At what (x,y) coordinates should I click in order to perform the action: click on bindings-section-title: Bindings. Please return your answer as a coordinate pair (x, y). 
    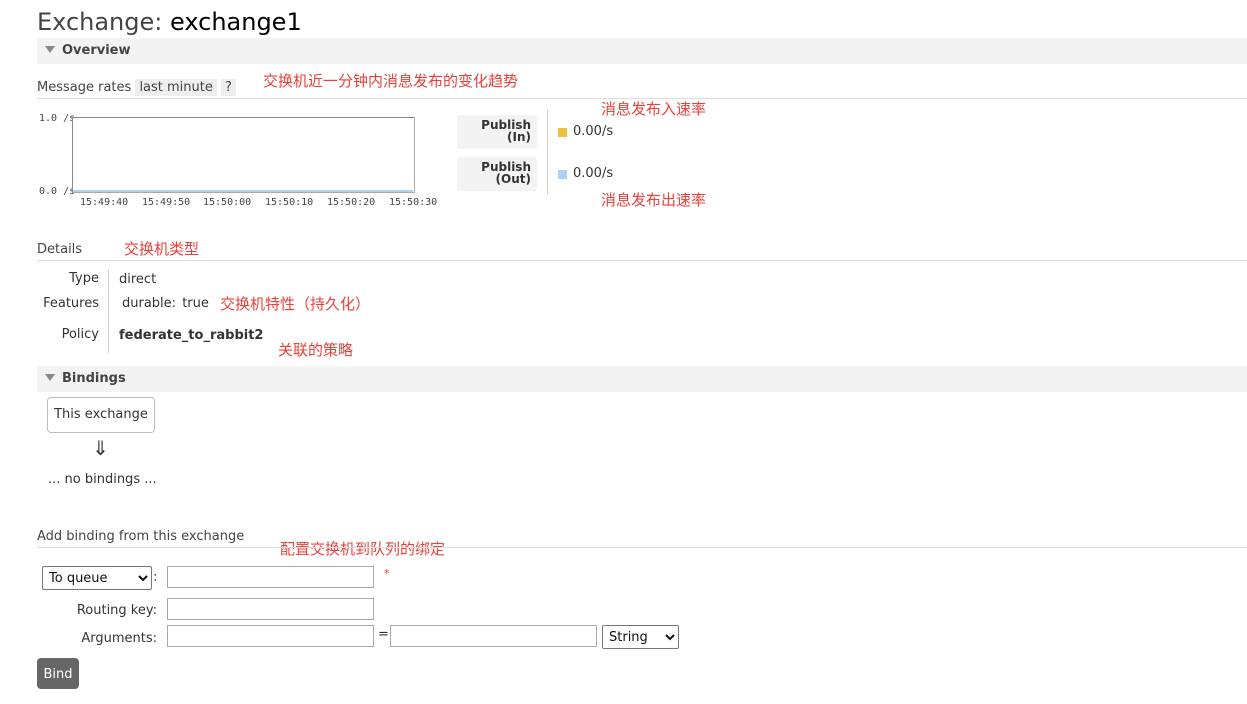
    Looking at the image, I should click on (94, 378).